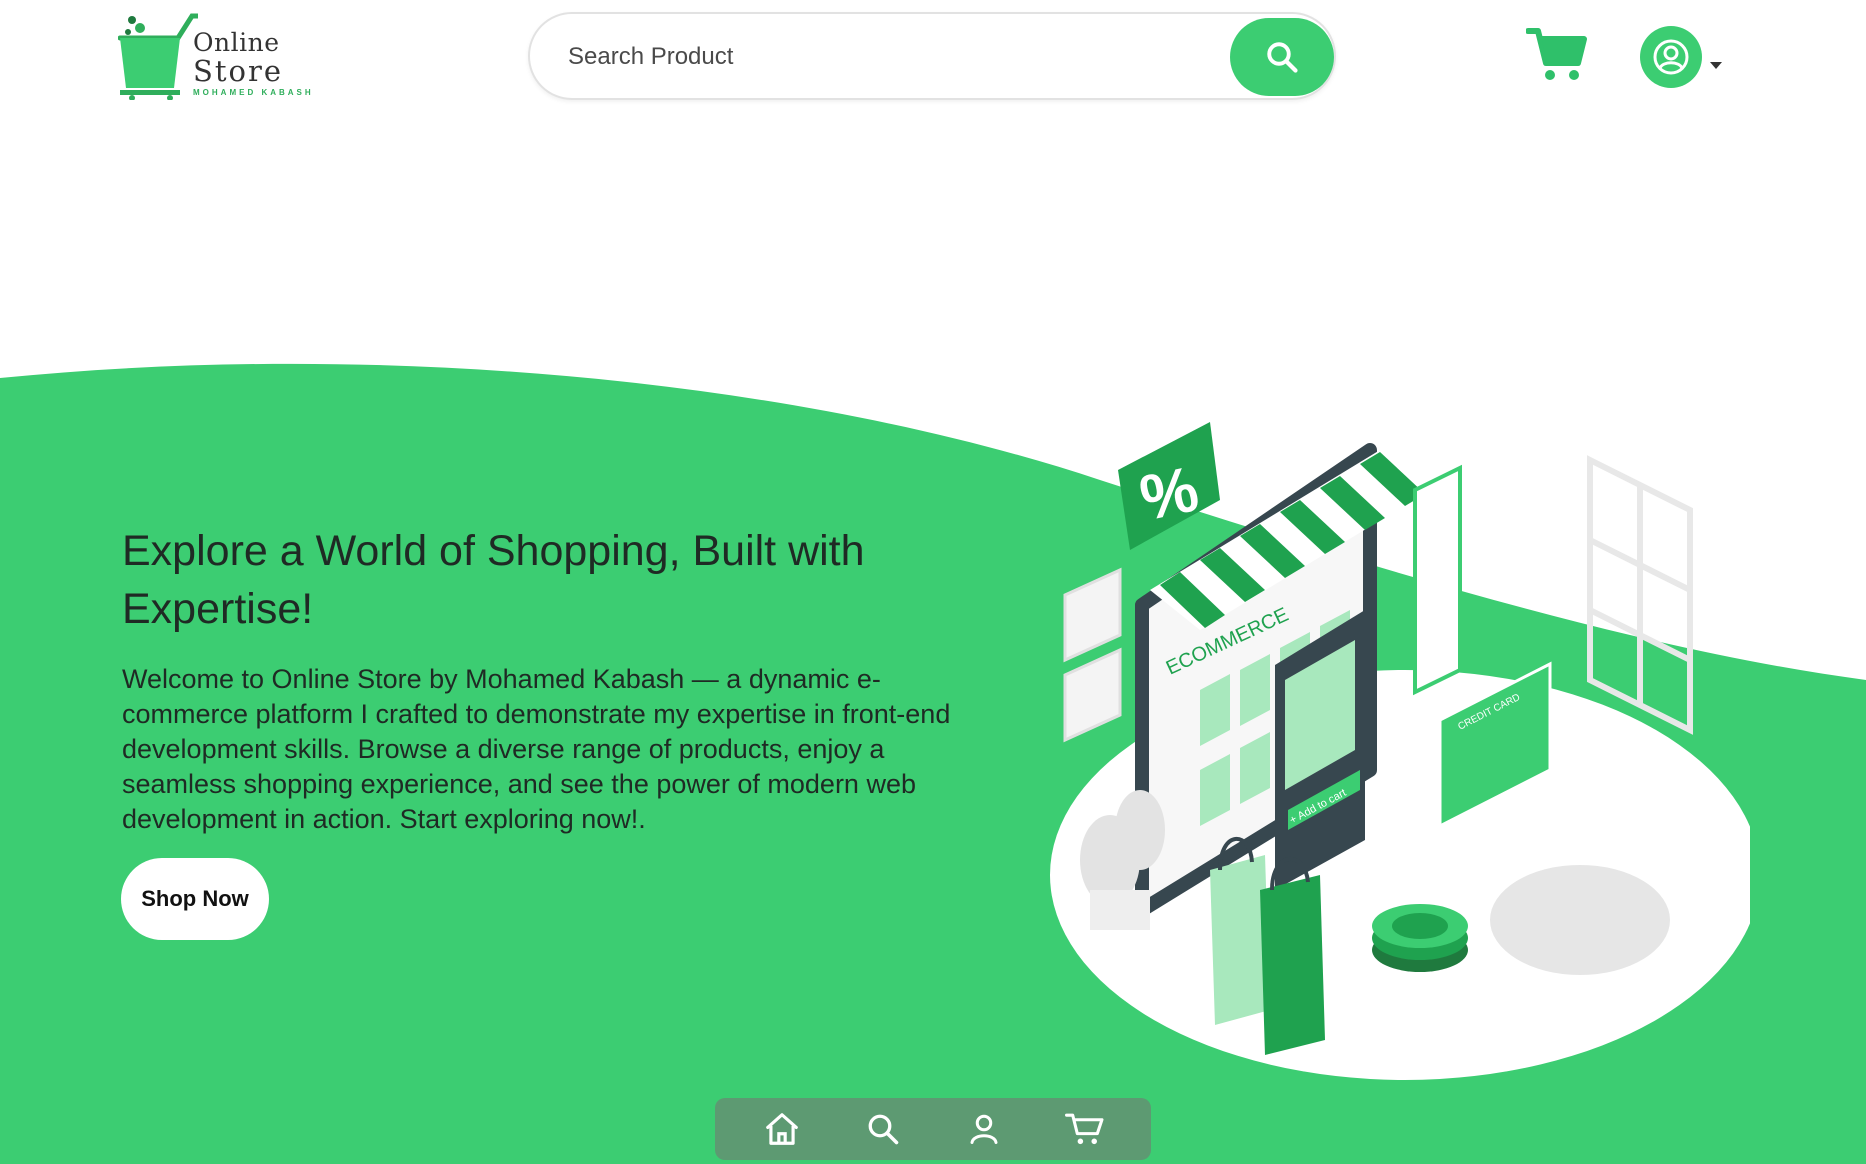 The width and height of the screenshot is (1866, 1164). I want to click on header-cart-button, so click(1557, 55).